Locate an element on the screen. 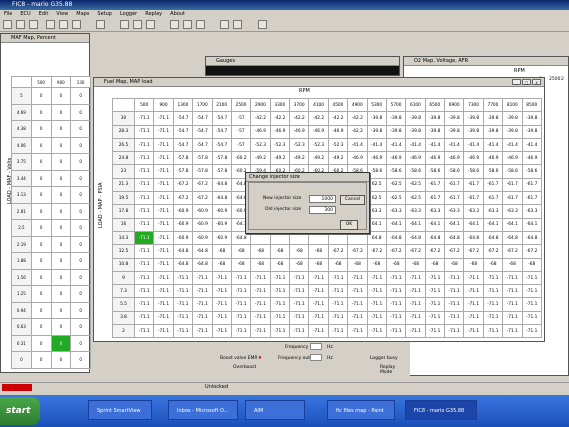 This screenshot has height=427, width=569. table-icon is located at coordinates (150, 24).